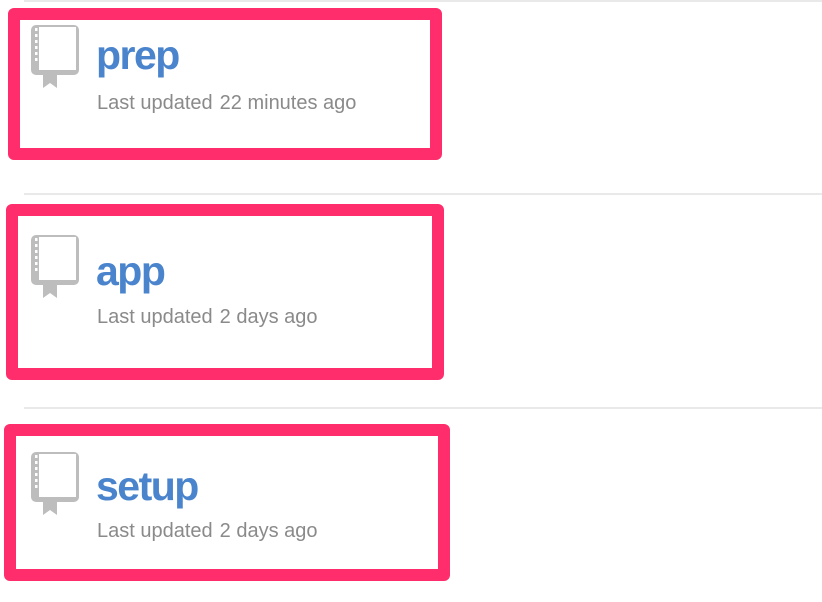 The height and width of the screenshot is (602, 822). I want to click on last-updated: Last updated 22 minutes ago, so click(226, 103).